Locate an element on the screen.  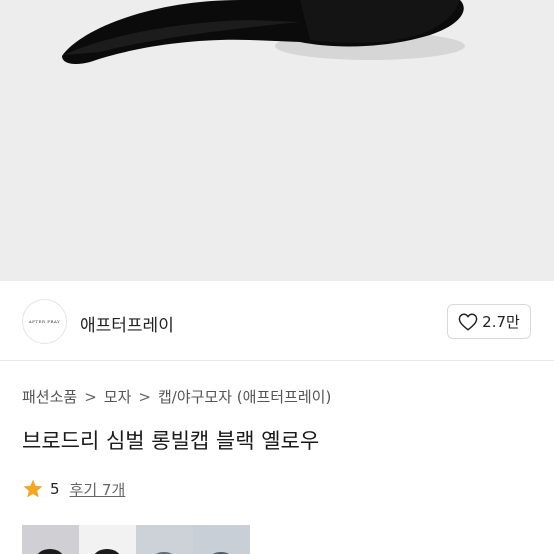
brand-row: AFTER PRAY 애프터프레이 2.7만 is located at coordinates (277, 321).